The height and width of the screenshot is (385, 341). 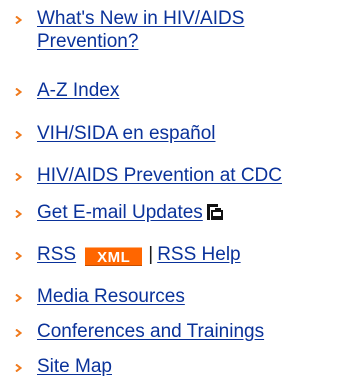 I want to click on nav-item-email-updates: Get E-mail Updates, so click(x=112, y=214).